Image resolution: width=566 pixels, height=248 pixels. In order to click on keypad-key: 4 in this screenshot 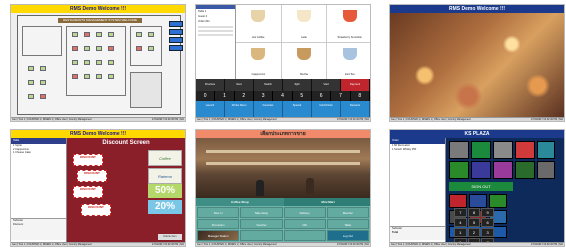, I will do `click(460, 222)`.